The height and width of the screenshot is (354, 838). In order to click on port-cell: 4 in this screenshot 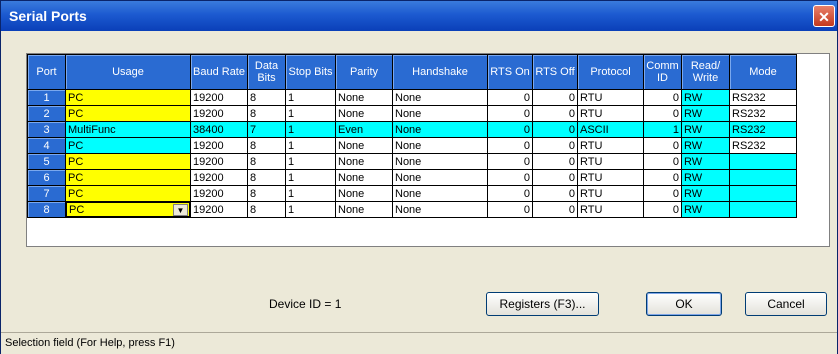, I will do `click(46, 145)`.